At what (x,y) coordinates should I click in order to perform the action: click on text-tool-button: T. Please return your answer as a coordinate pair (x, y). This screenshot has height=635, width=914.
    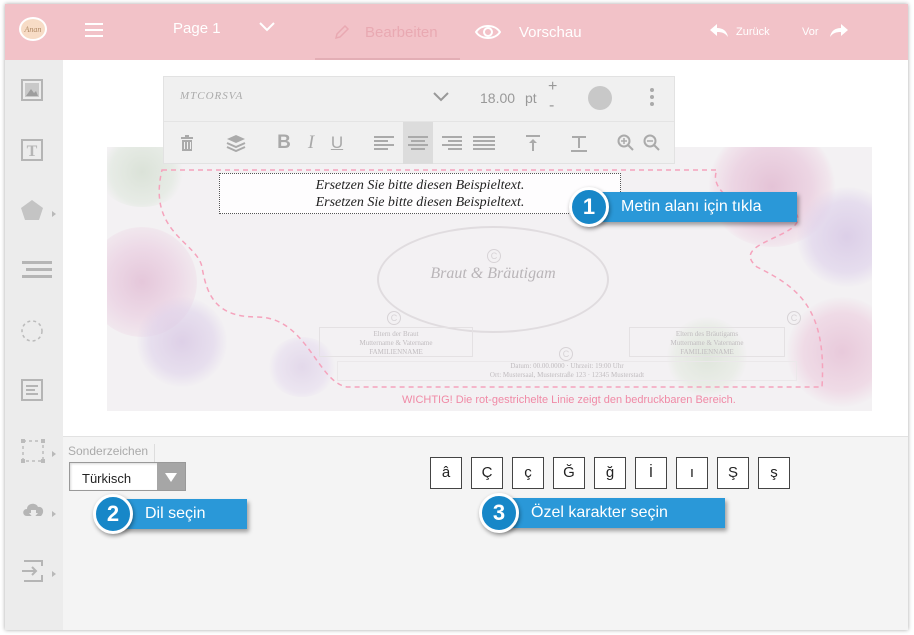
    Looking at the image, I should click on (37, 155).